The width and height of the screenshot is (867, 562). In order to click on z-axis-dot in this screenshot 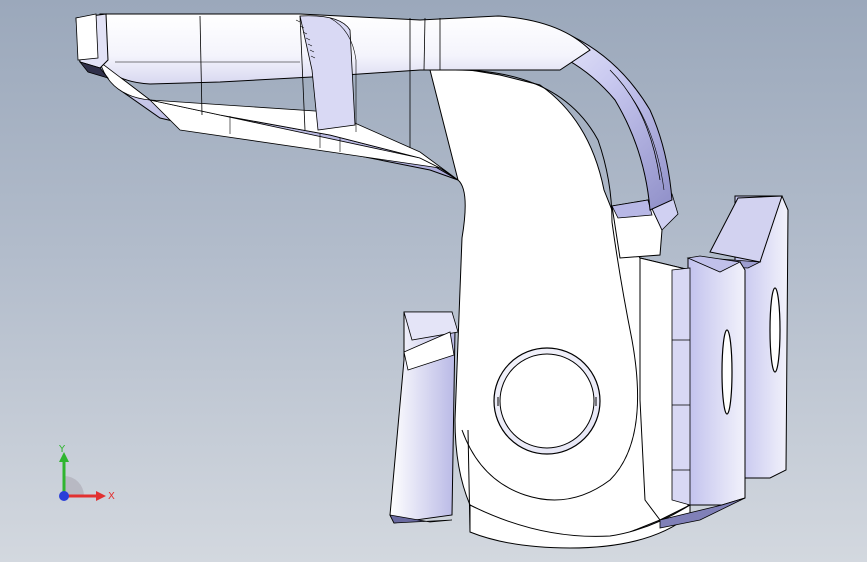, I will do `click(64, 496)`.